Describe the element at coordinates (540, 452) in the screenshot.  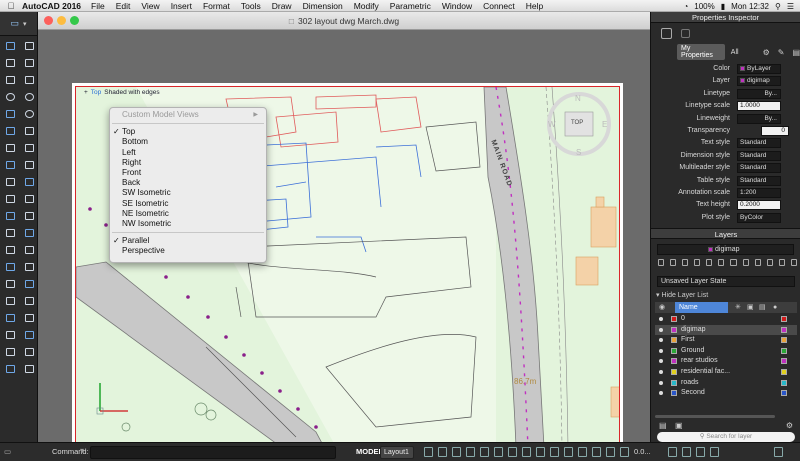
I see `selection-cycling-icon` at that location.